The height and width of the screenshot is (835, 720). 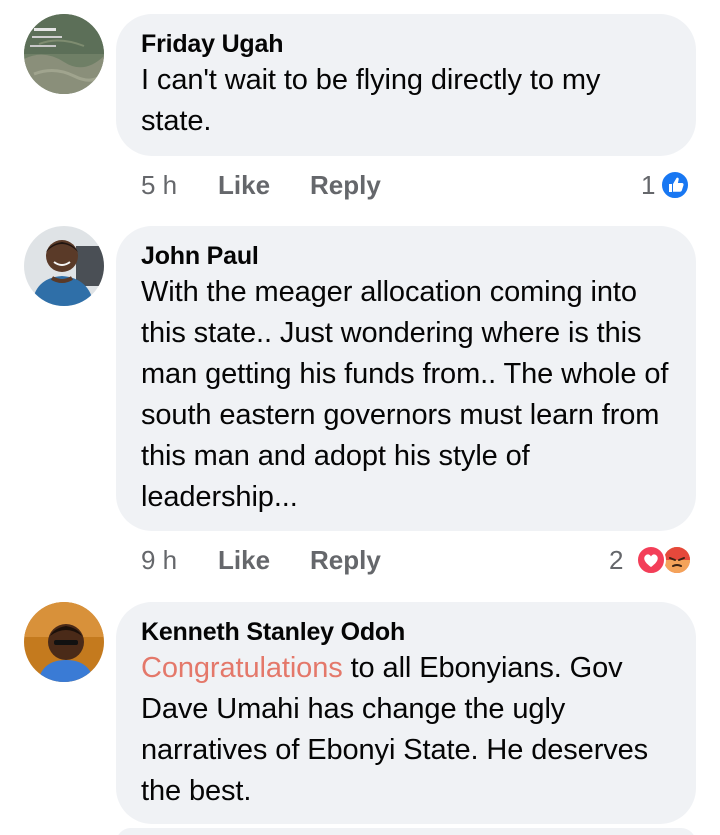 What do you see at coordinates (616, 560) in the screenshot?
I see `reaction-count: 2` at bounding box center [616, 560].